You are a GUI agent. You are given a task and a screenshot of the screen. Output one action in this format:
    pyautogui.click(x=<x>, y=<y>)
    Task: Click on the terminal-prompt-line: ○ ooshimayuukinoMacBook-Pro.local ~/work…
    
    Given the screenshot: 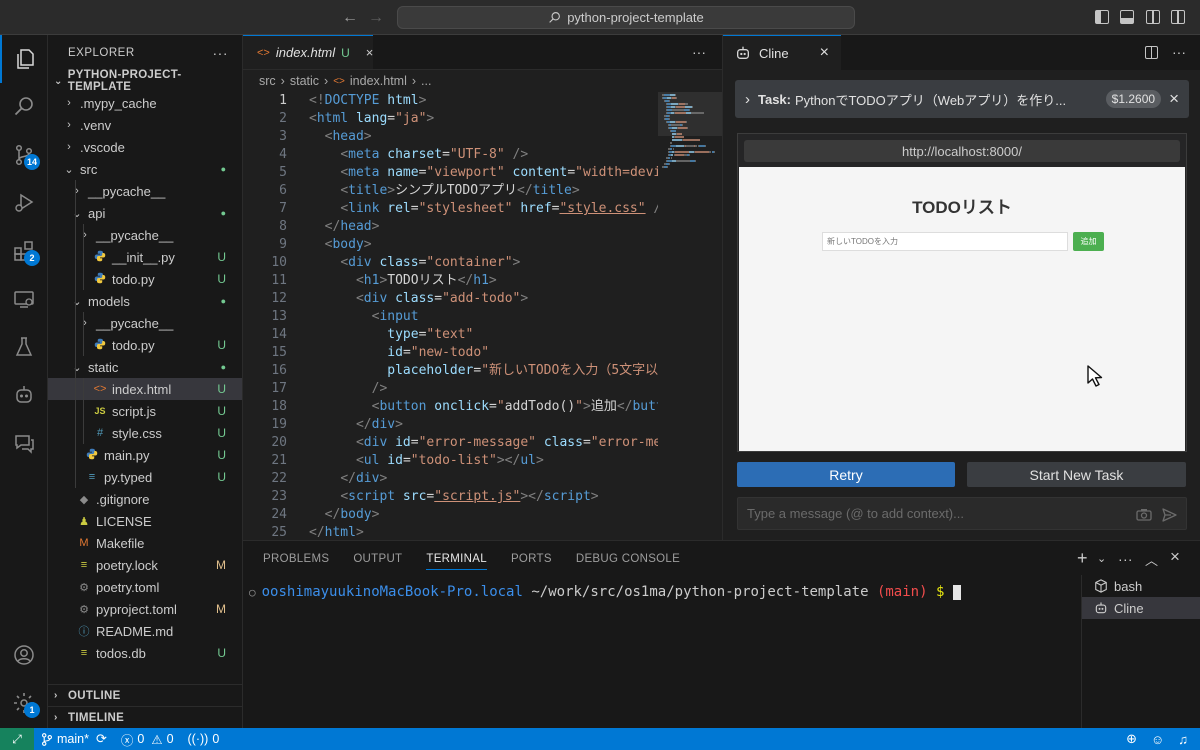 What is the action you would take?
    pyautogui.click(x=605, y=592)
    